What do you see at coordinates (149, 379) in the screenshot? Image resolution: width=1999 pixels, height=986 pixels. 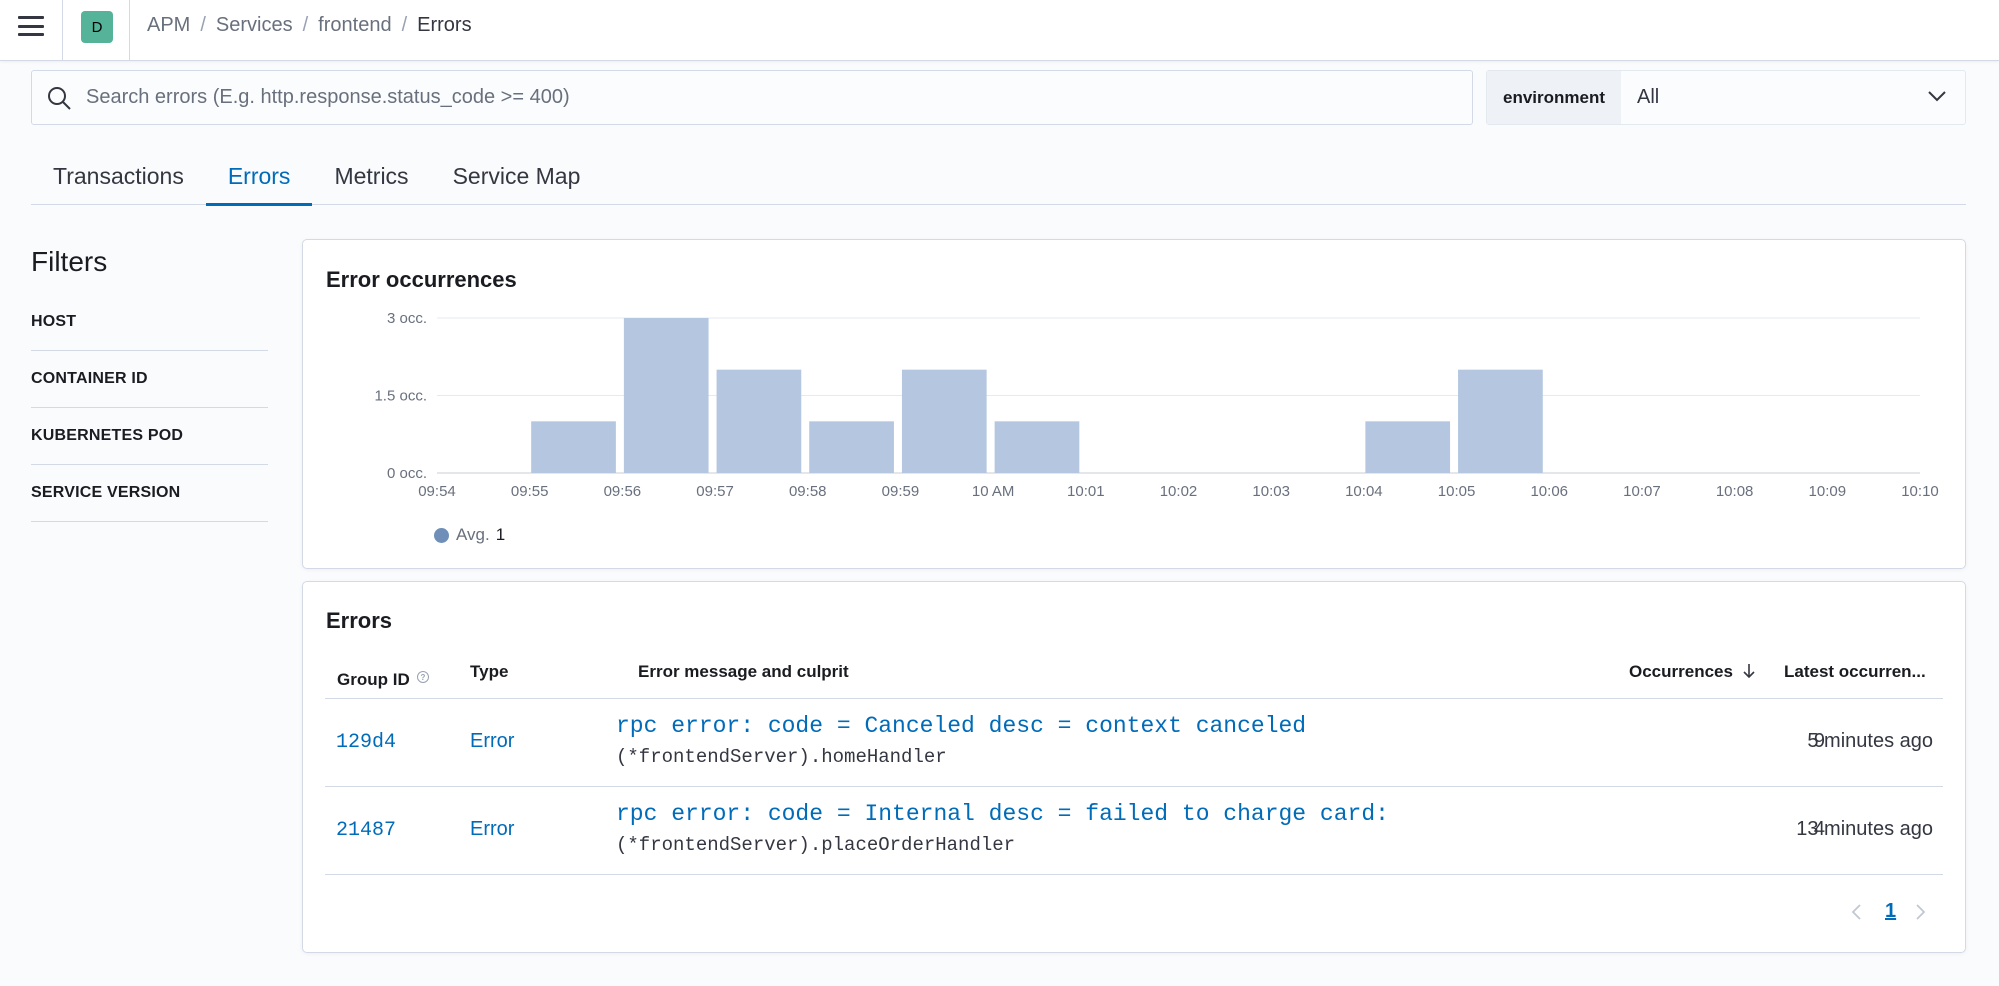 I see `filter-container-id: CONTAINER ID` at bounding box center [149, 379].